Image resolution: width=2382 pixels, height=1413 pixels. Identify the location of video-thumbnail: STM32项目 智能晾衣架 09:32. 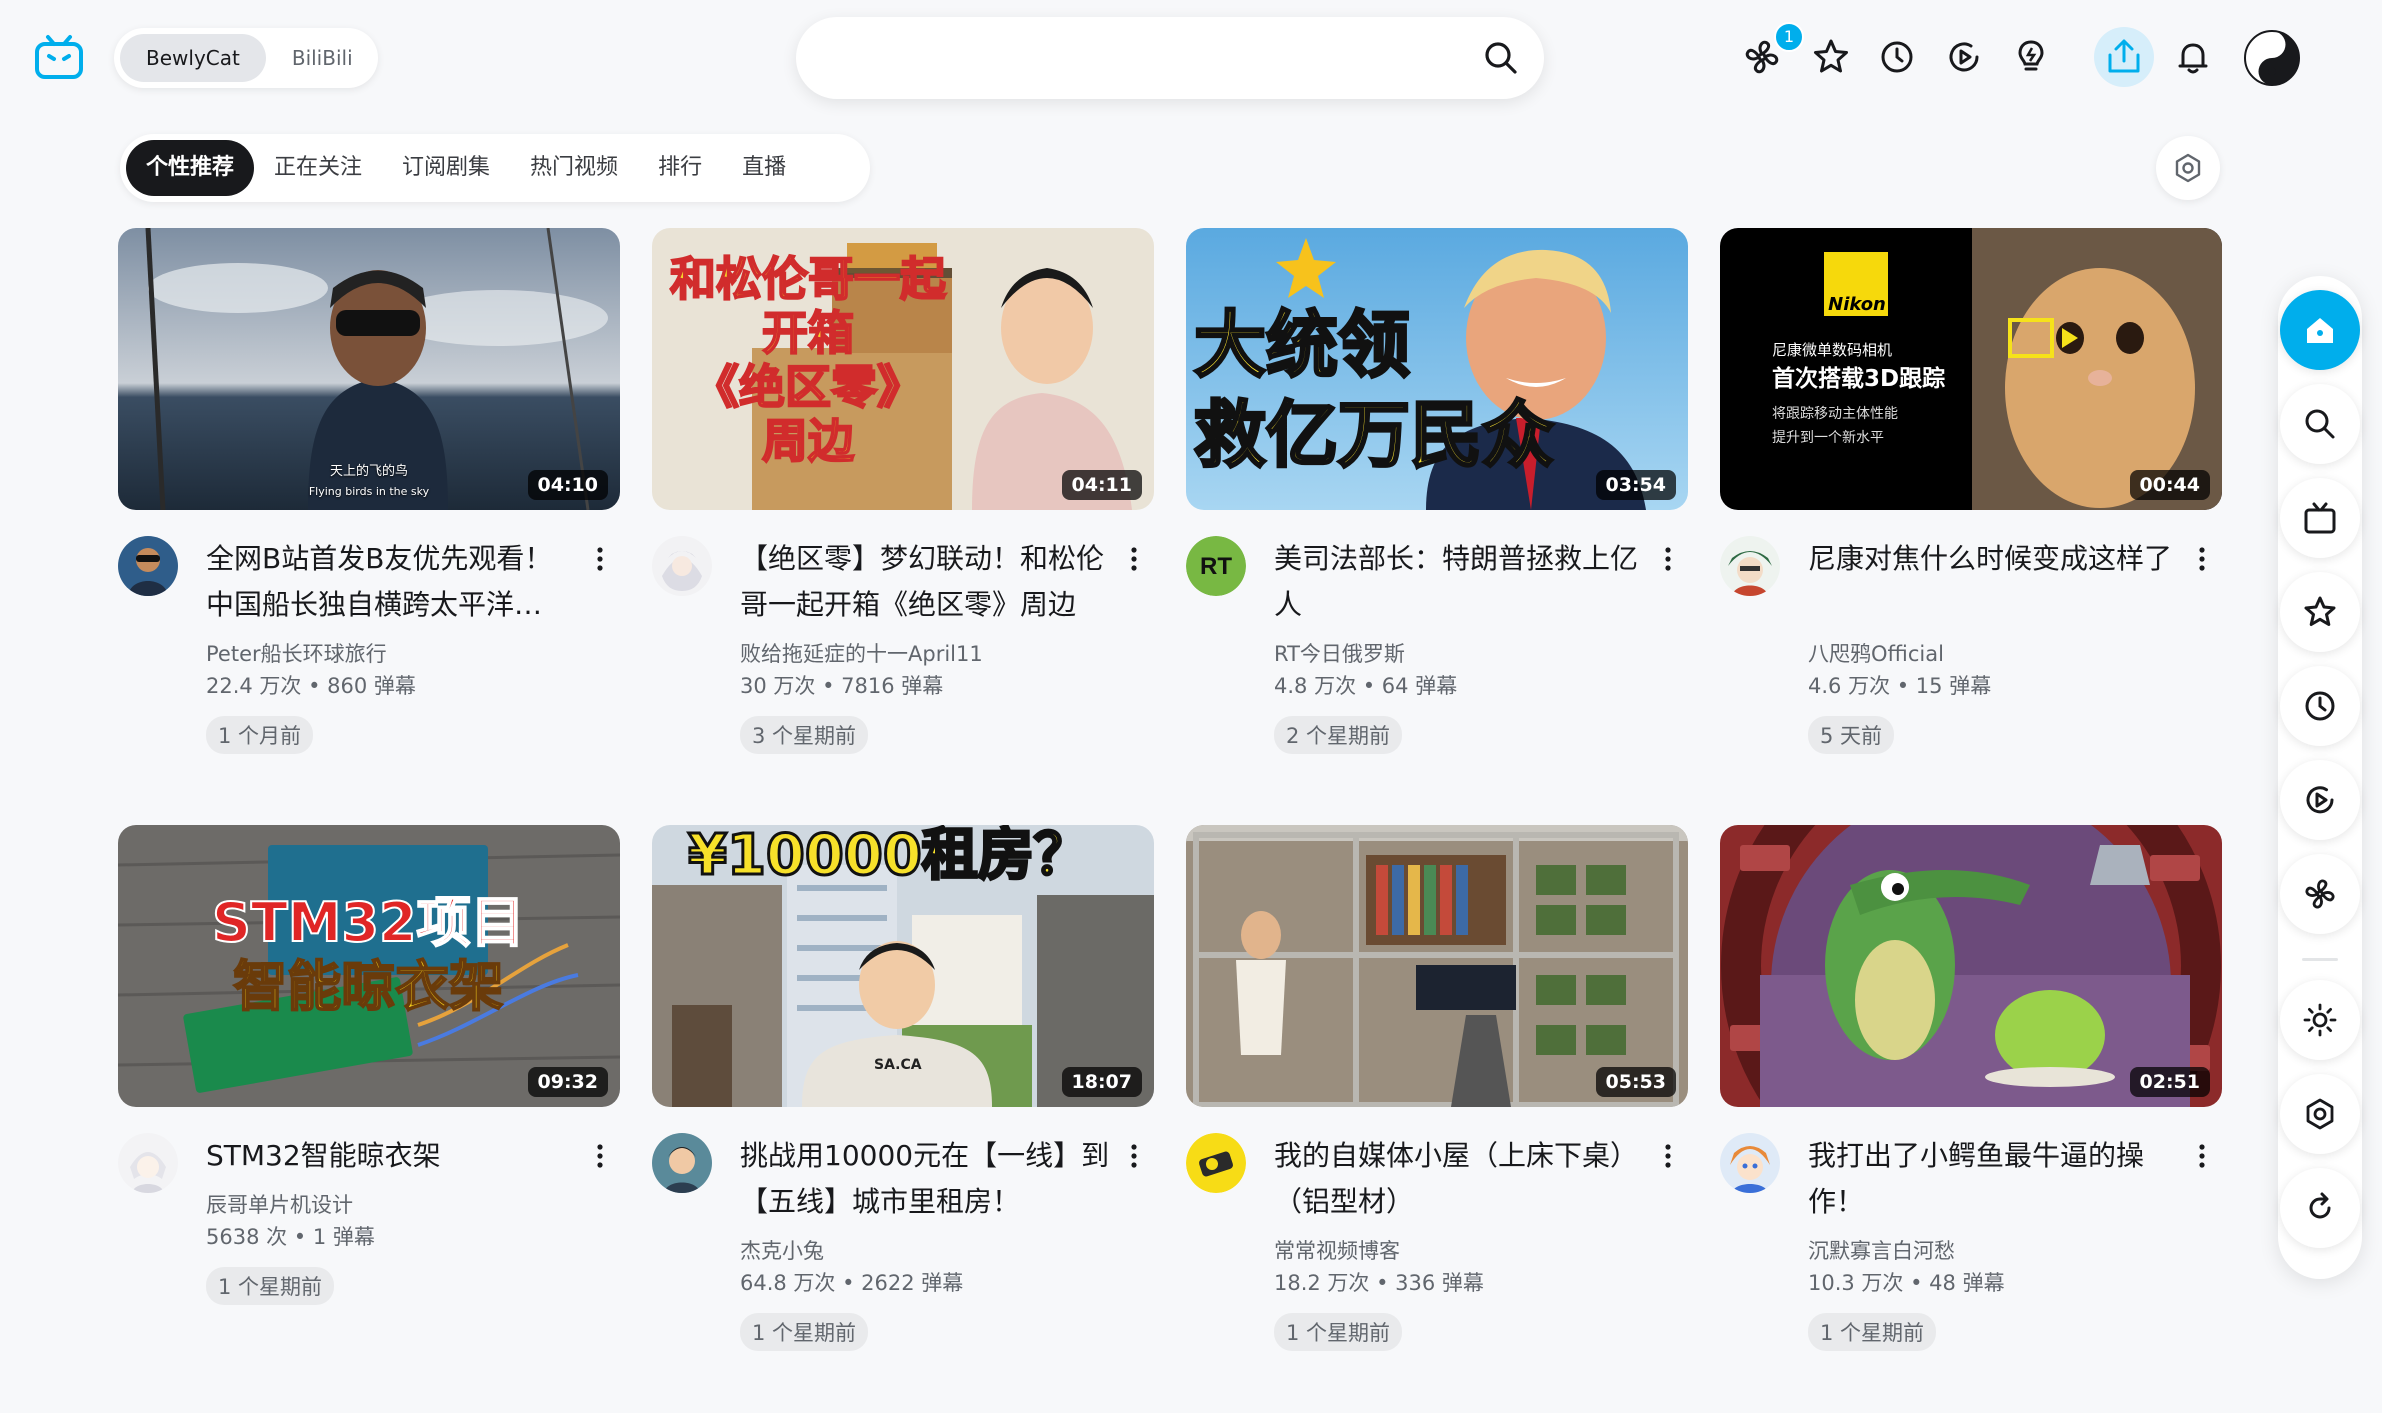
(369, 966).